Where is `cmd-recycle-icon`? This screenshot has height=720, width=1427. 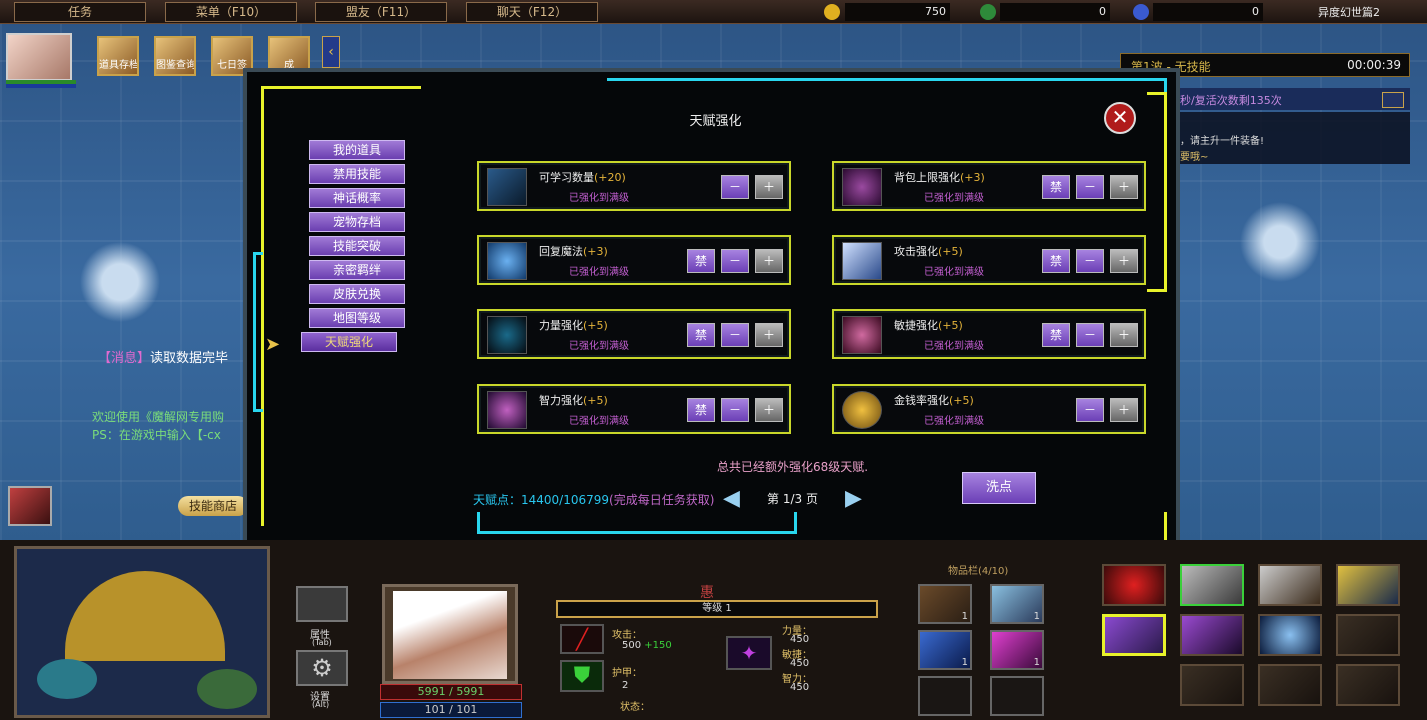
cmd-recycle-icon is located at coordinates (1134, 585).